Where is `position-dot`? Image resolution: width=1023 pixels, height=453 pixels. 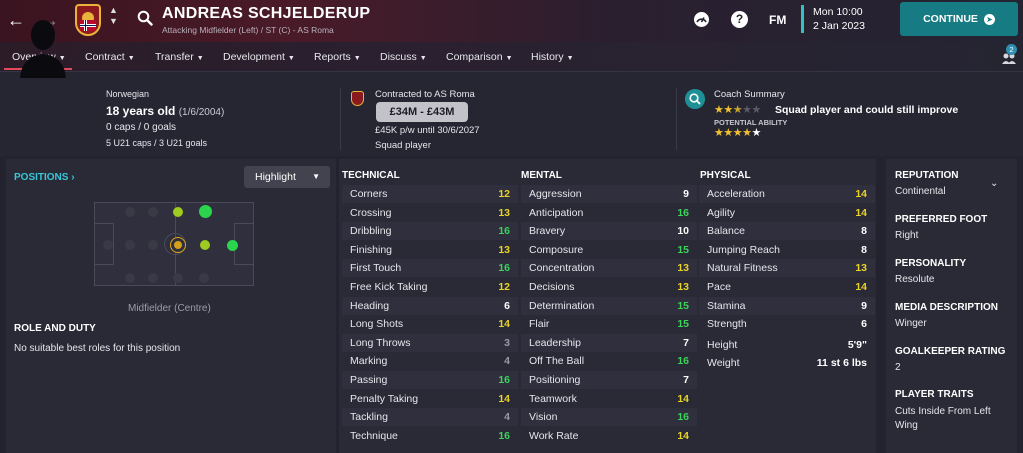 position-dot is located at coordinates (178, 212).